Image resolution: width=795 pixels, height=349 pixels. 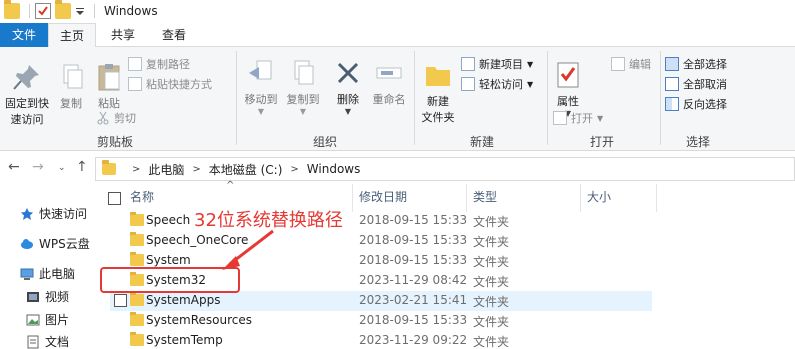 What do you see at coordinates (383, 198) in the screenshot?
I see `column-header-date: 修改日期` at bounding box center [383, 198].